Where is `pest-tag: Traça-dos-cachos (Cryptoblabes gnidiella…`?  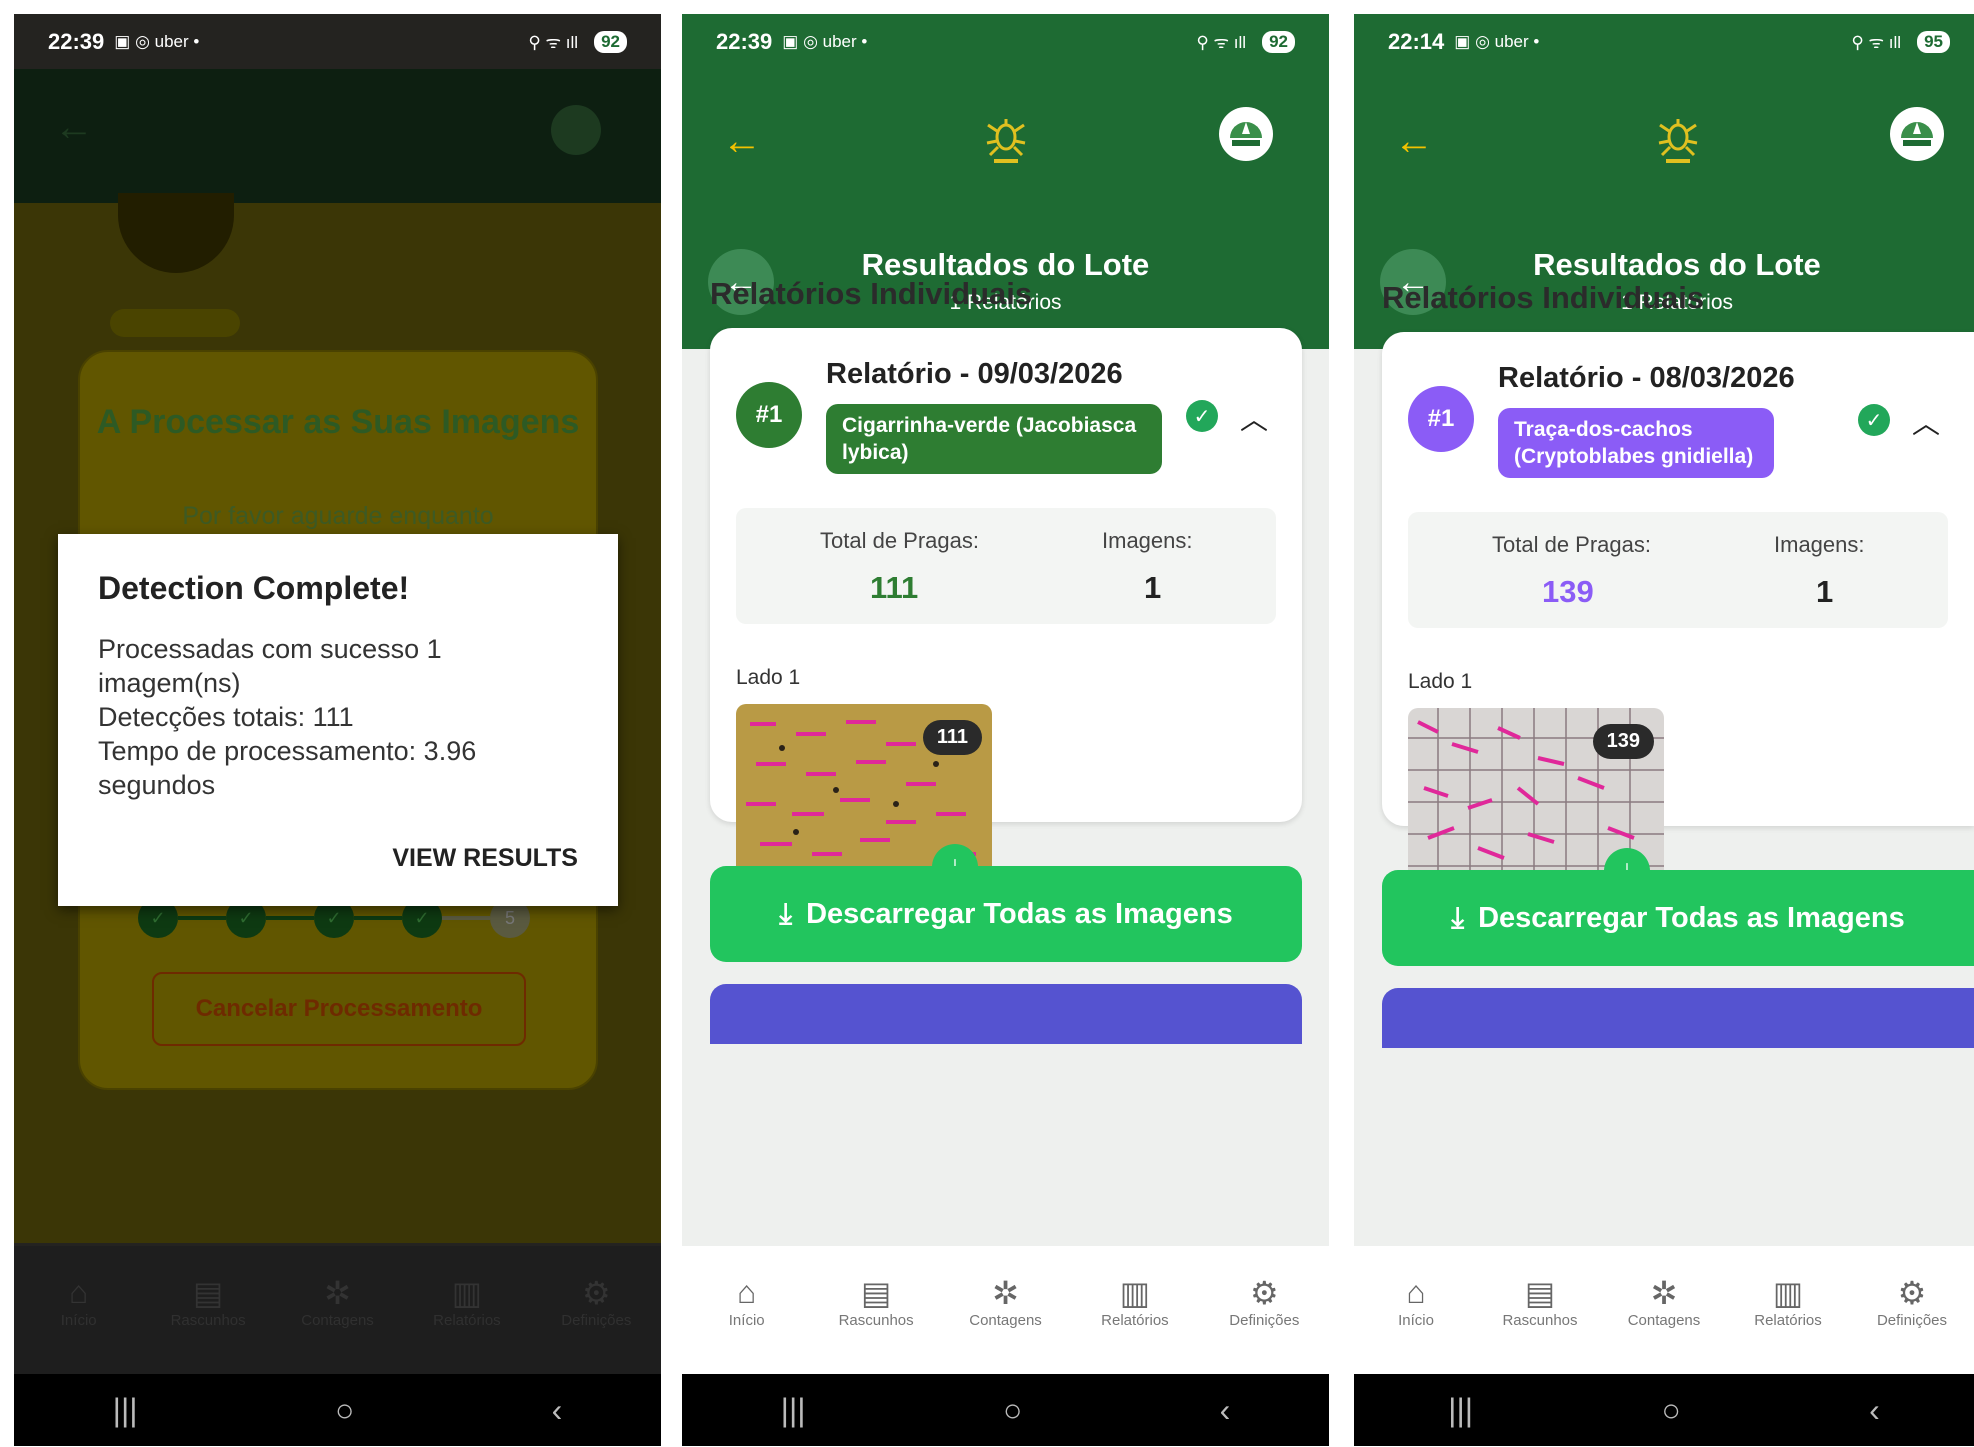 pest-tag: Traça-dos-cachos (Cryptoblabes gnidiella… is located at coordinates (1636, 443).